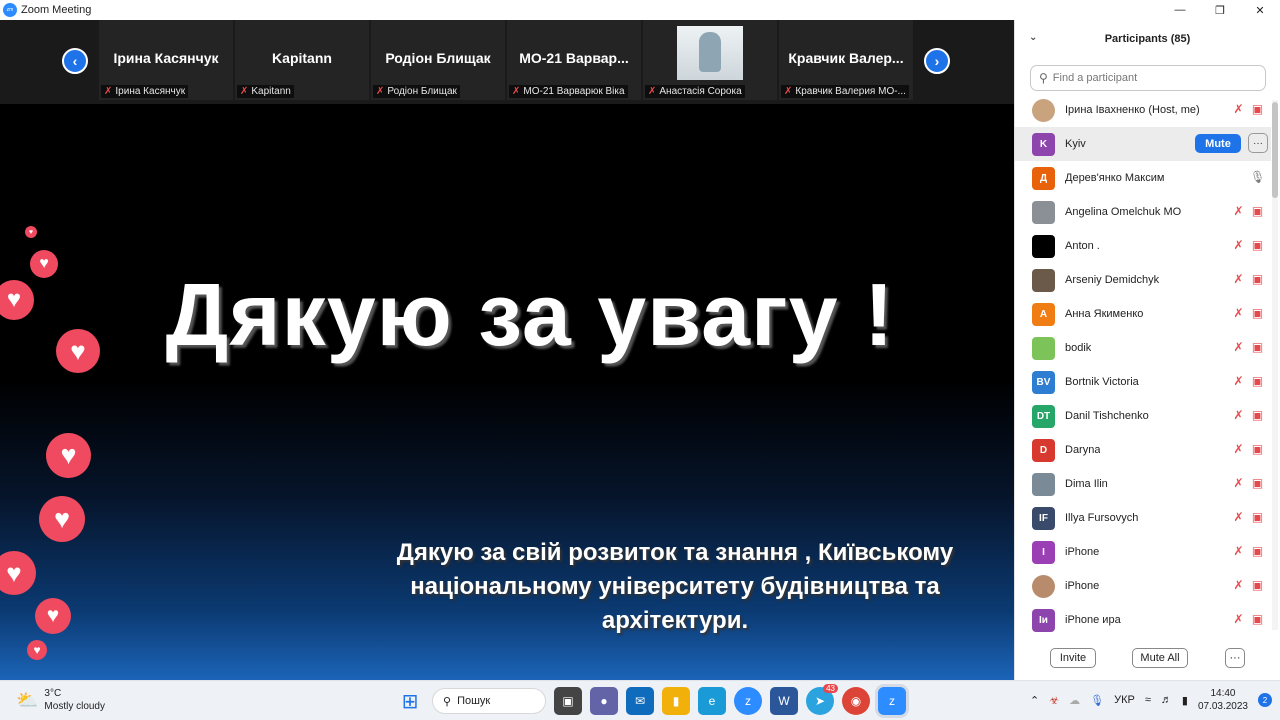  Describe the element at coordinates (1143, 416) in the screenshot. I see `participant-row: DT Danil Tishchenko ✗ ▣` at that location.